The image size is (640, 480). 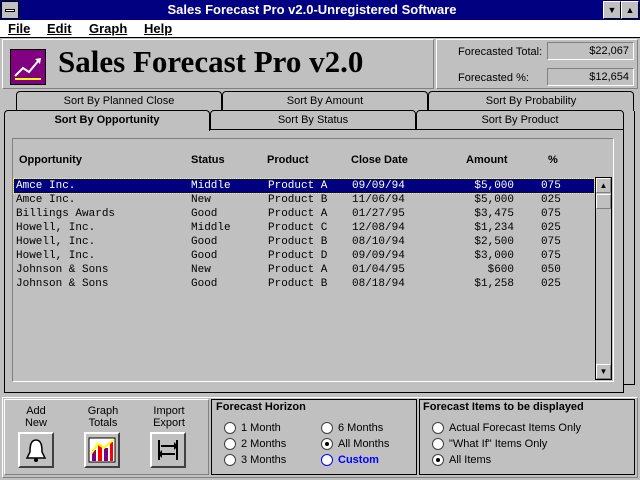 I want to click on forecast-horizon-title: Forecast Horizon, so click(x=261, y=407).